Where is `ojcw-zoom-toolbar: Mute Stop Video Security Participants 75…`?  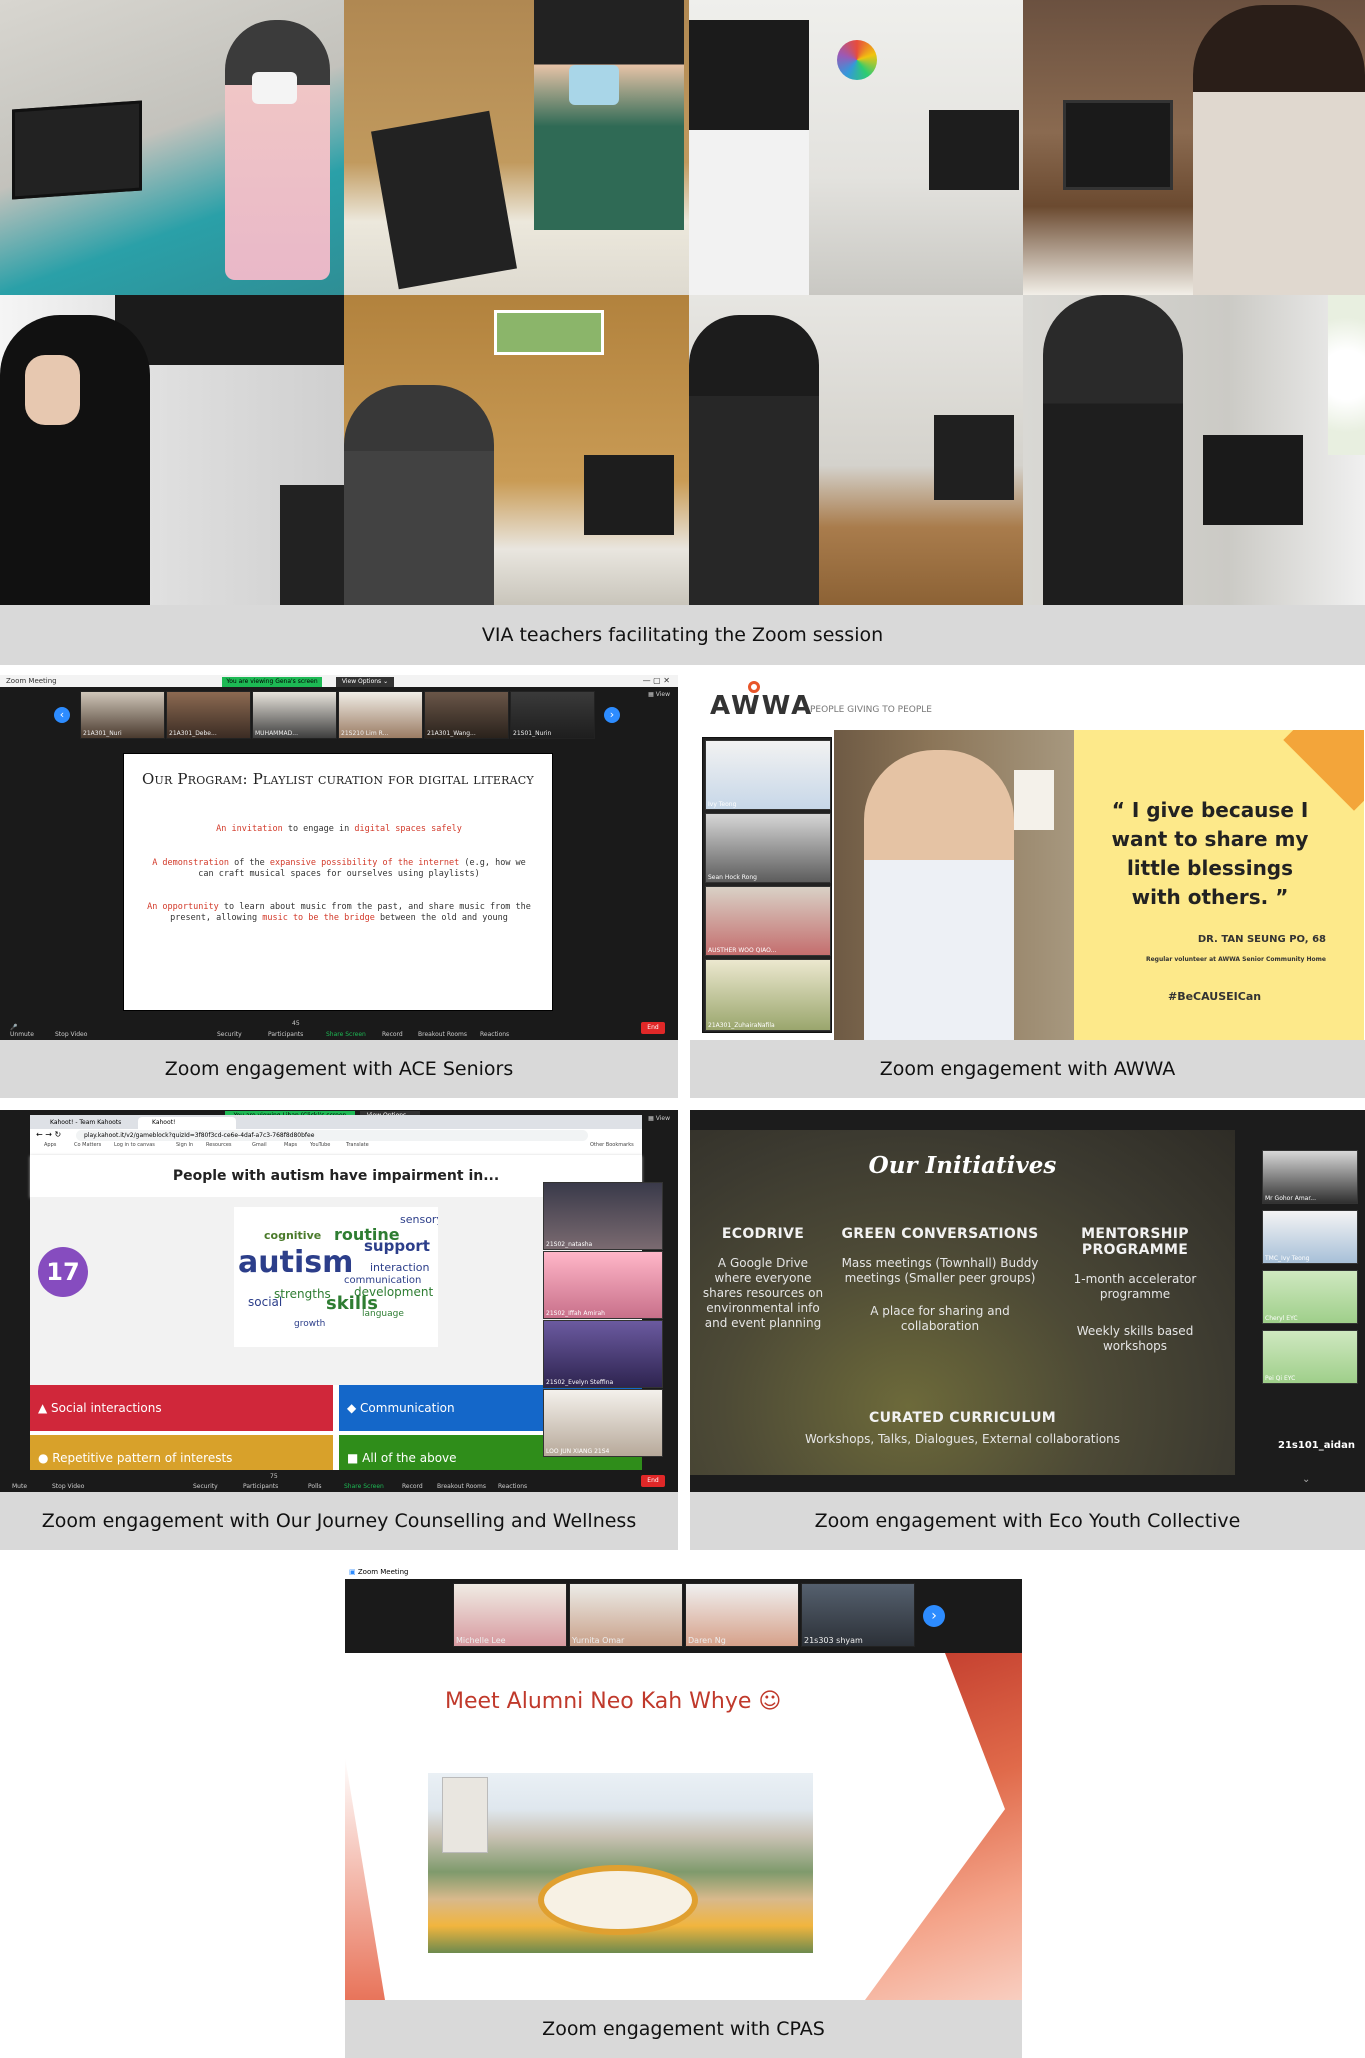
ojcw-zoom-toolbar: Mute Stop Video Security Participants 75… is located at coordinates (339, 1481).